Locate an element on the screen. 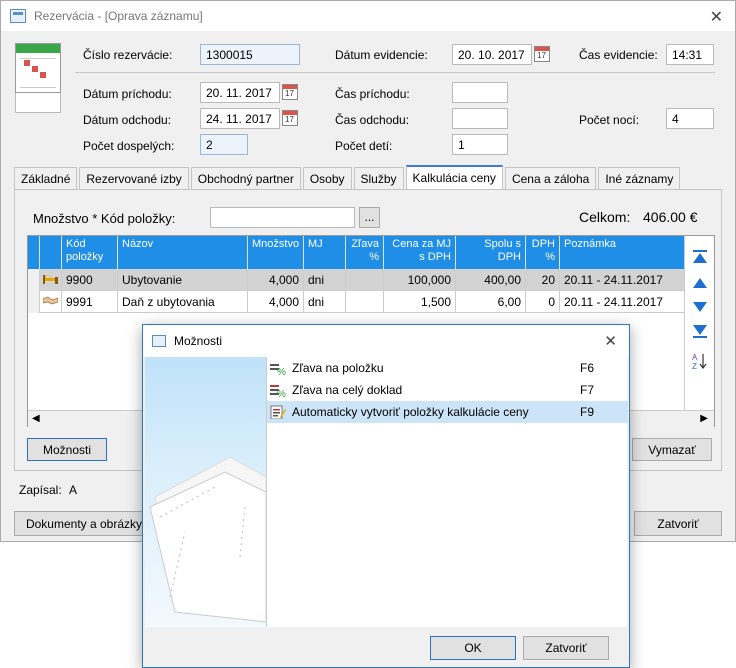 This screenshot has height=668, width=736. dialog-title: Možnosti is located at coordinates (198, 341).